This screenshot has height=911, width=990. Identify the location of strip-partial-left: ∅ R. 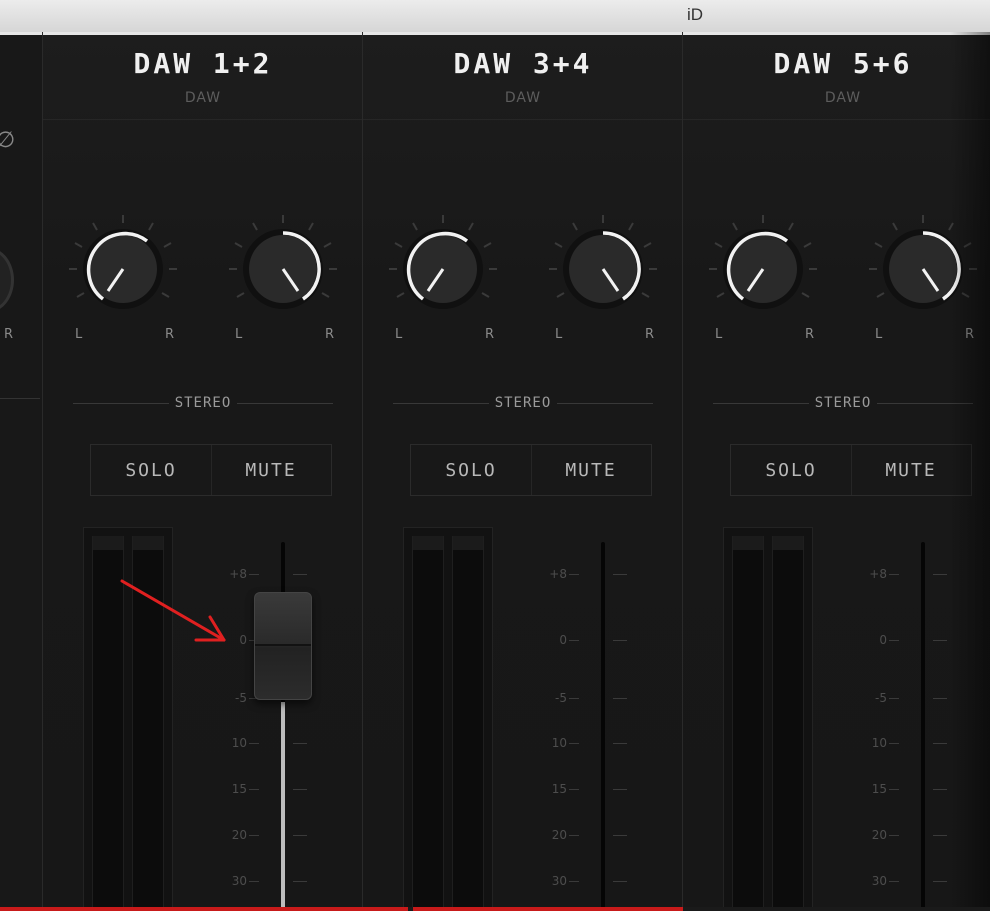
(21, 471).